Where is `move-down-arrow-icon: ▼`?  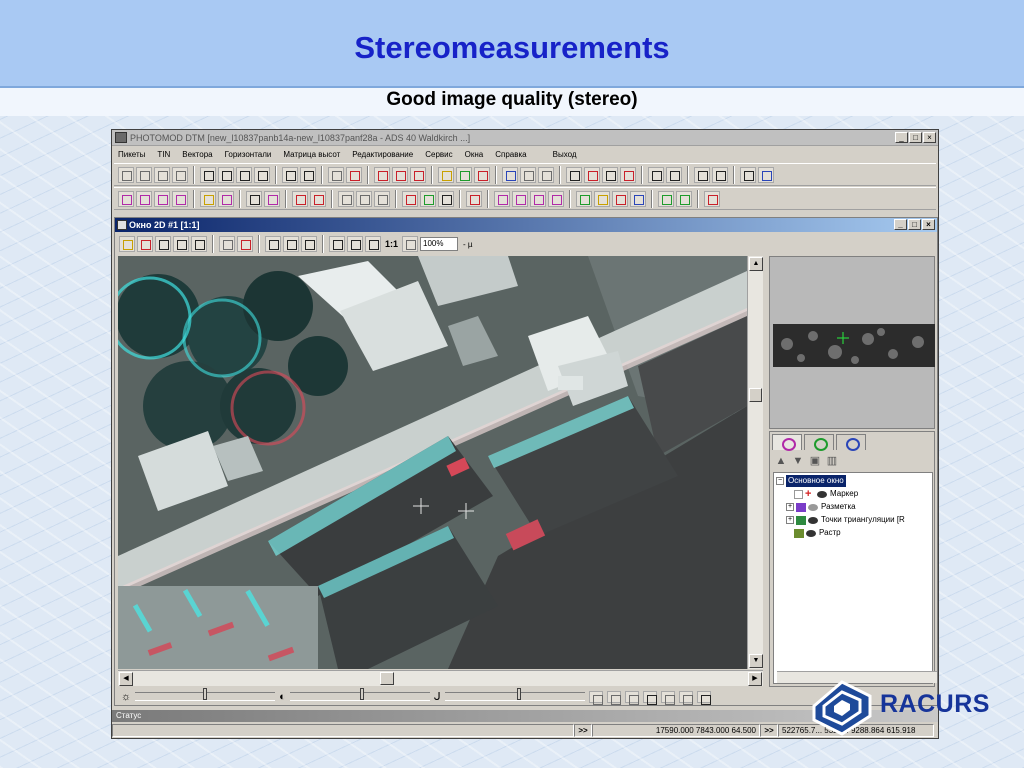 move-down-arrow-icon: ▼ is located at coordinates (798, 461).